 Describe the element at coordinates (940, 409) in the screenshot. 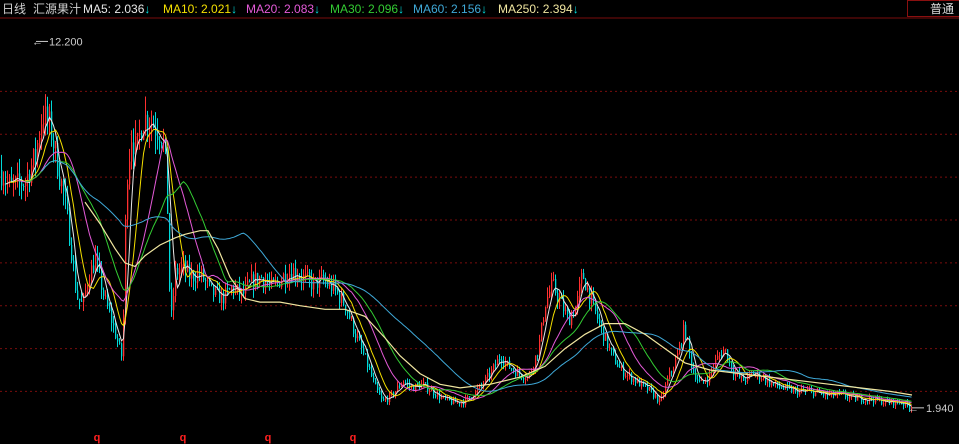

I see `low-price-label: 1.940` at that location.